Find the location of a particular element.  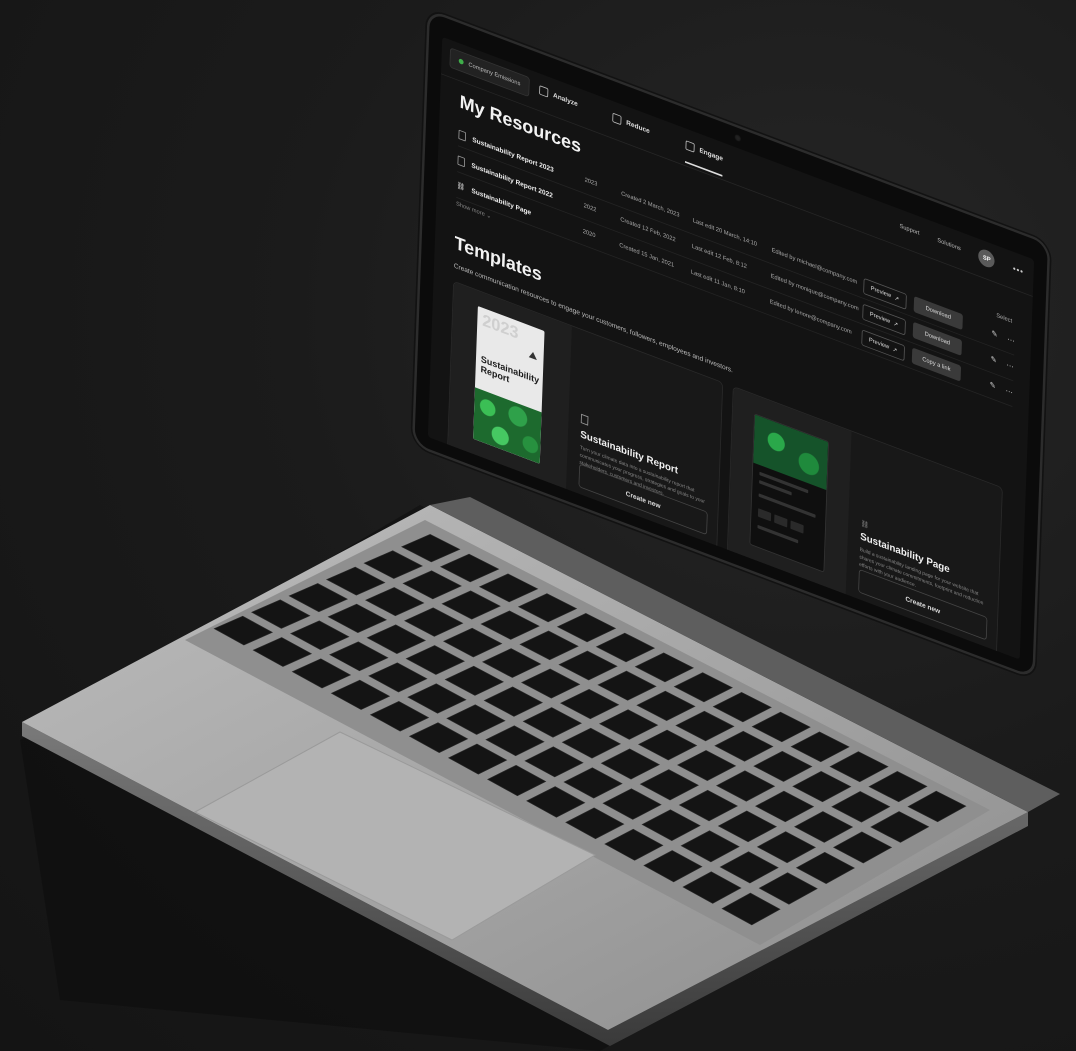

tab-reduce: Reduce is located at coordinates (631, 124).